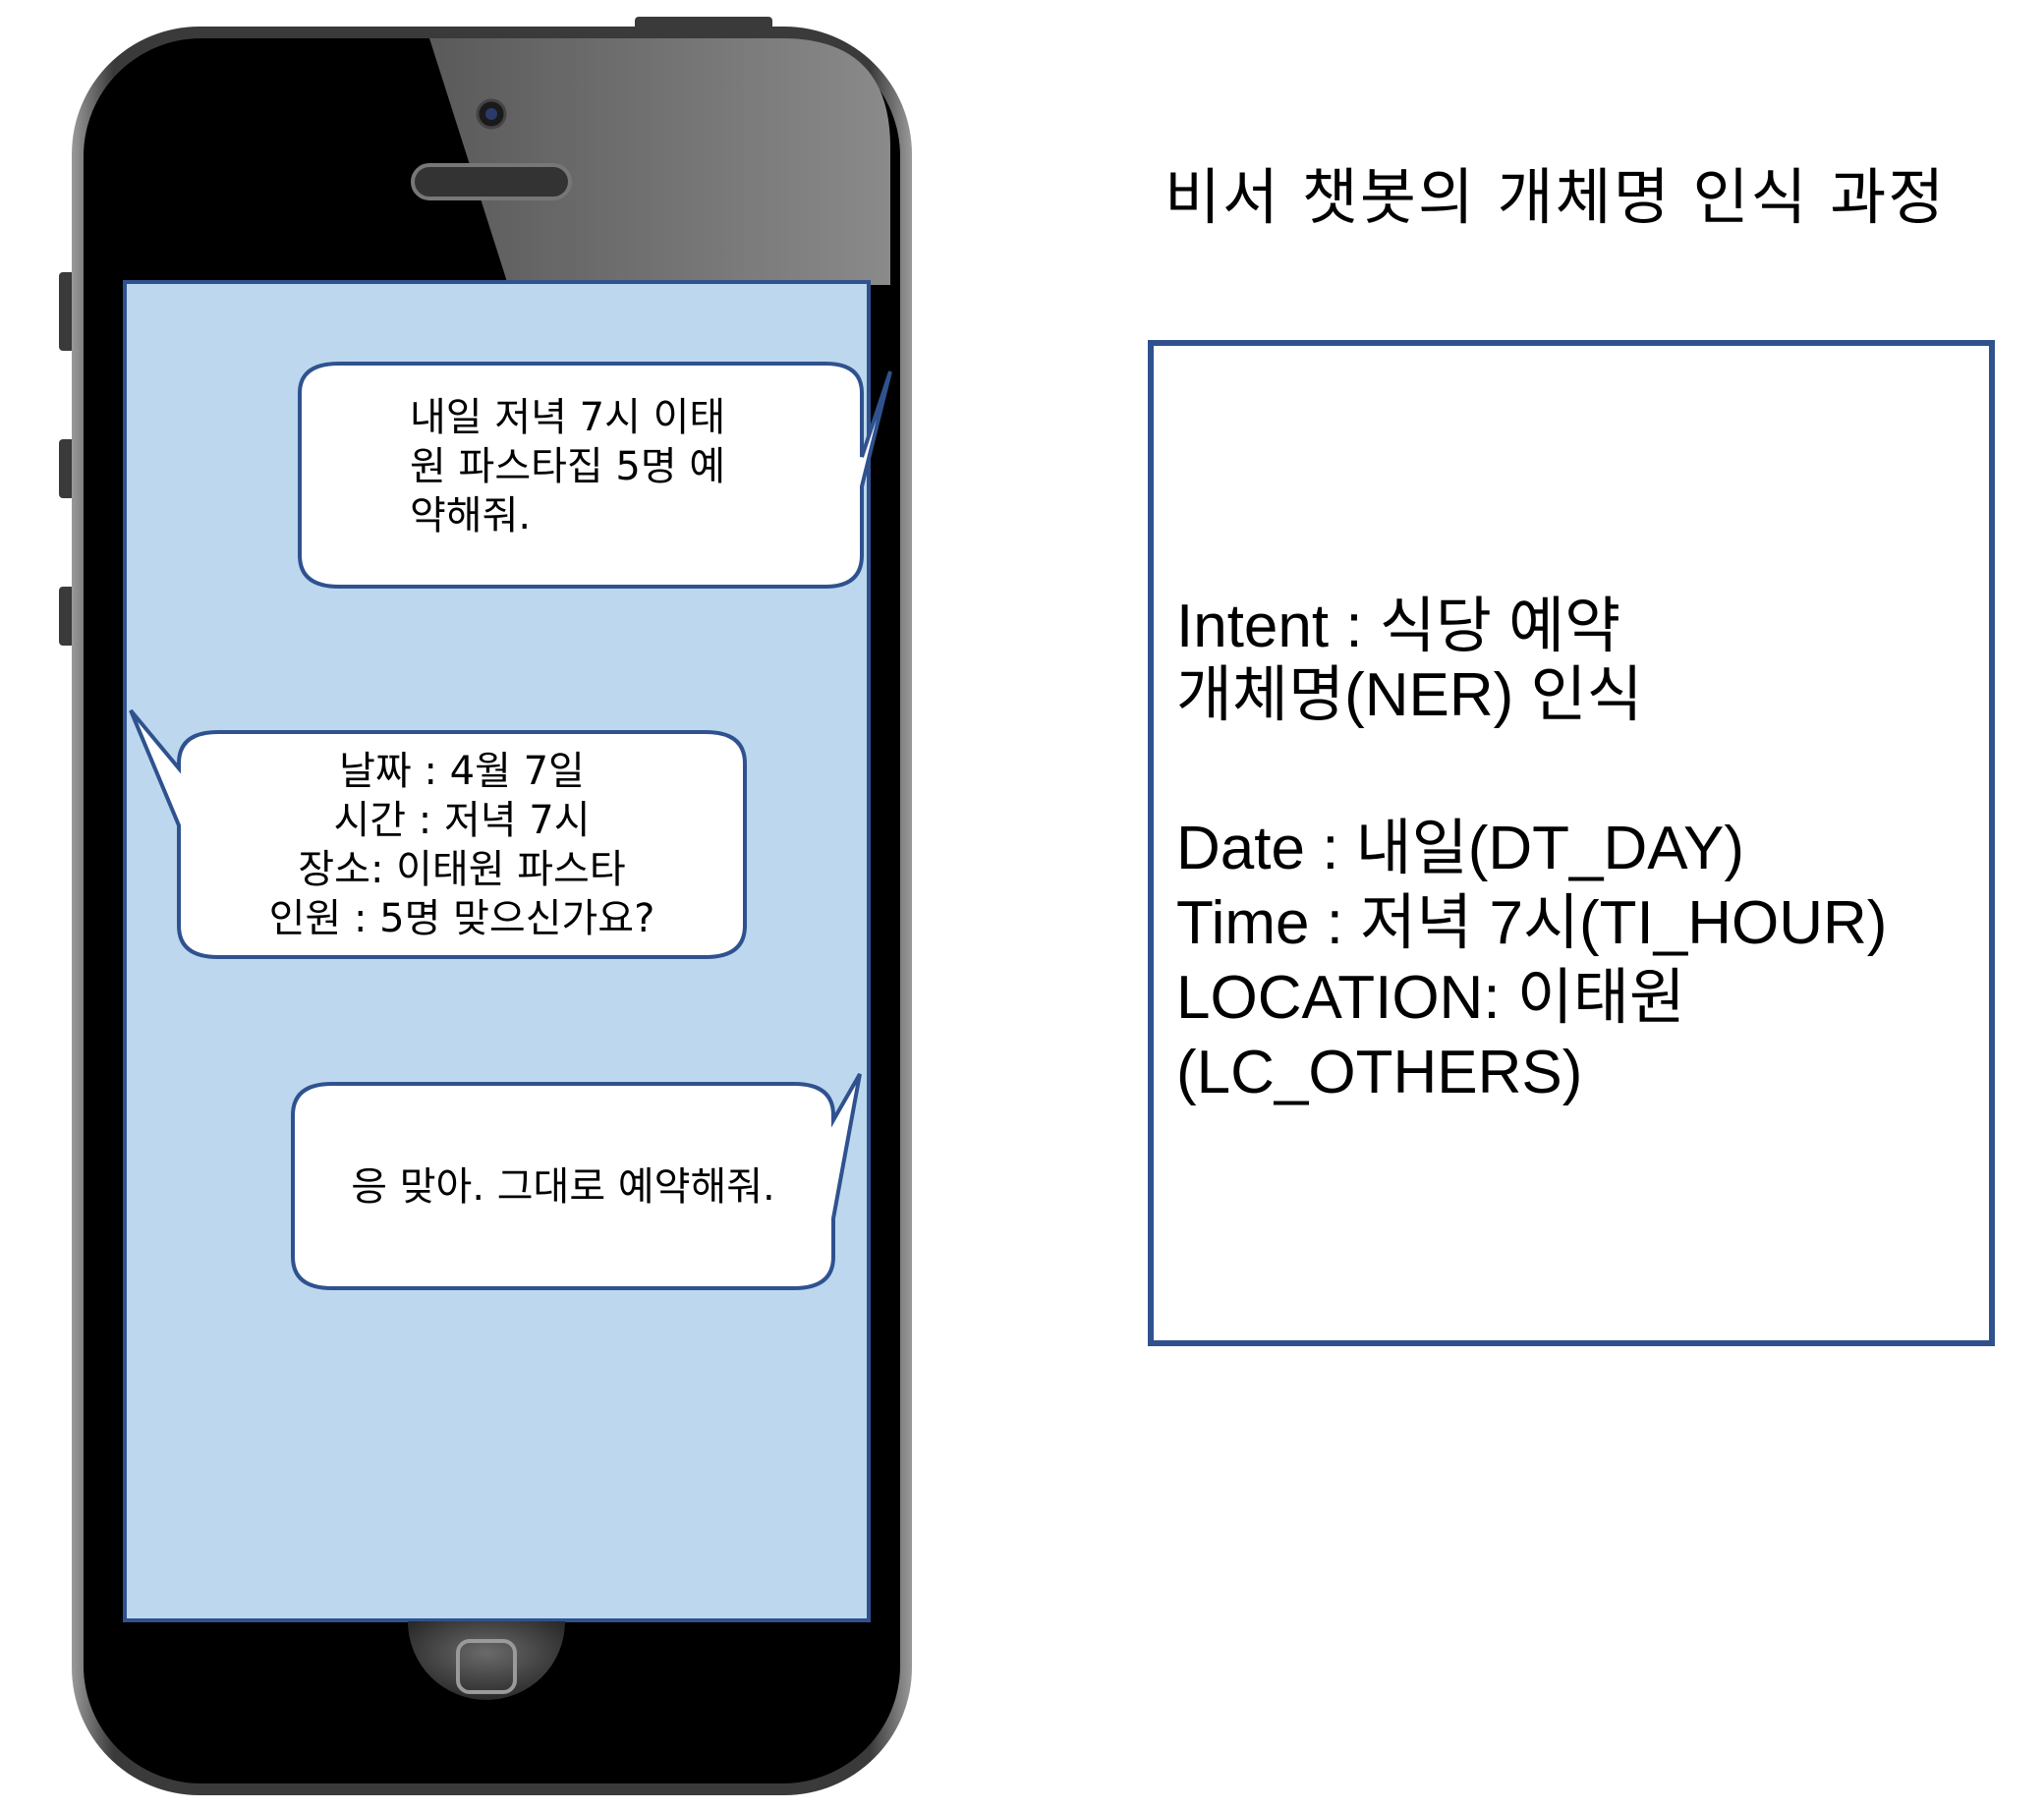  I want to click on intent-line: Intent : 식당 예약, so click(1398, 626).